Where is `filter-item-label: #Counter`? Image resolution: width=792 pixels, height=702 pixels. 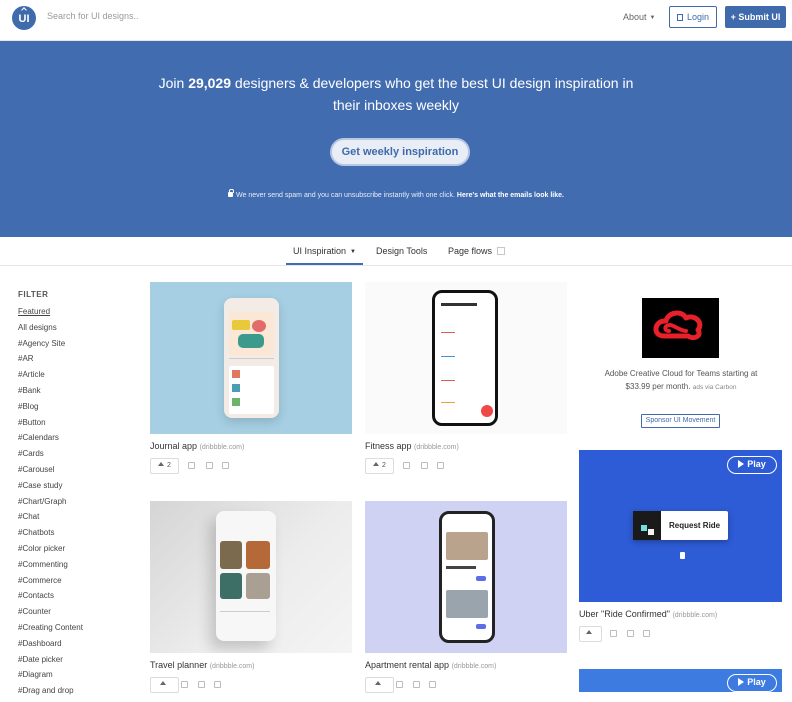 filter-item-label: #Counter is located at coordinates (34, 611).